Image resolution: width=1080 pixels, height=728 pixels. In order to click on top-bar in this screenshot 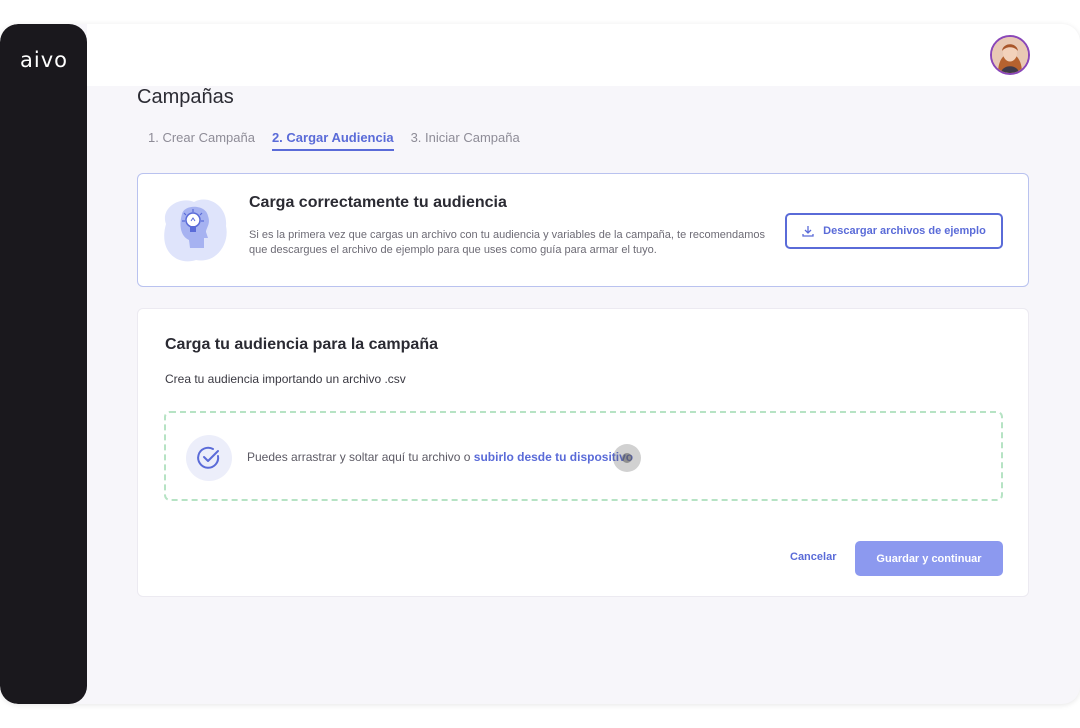, I will do `click(583, 55)`.